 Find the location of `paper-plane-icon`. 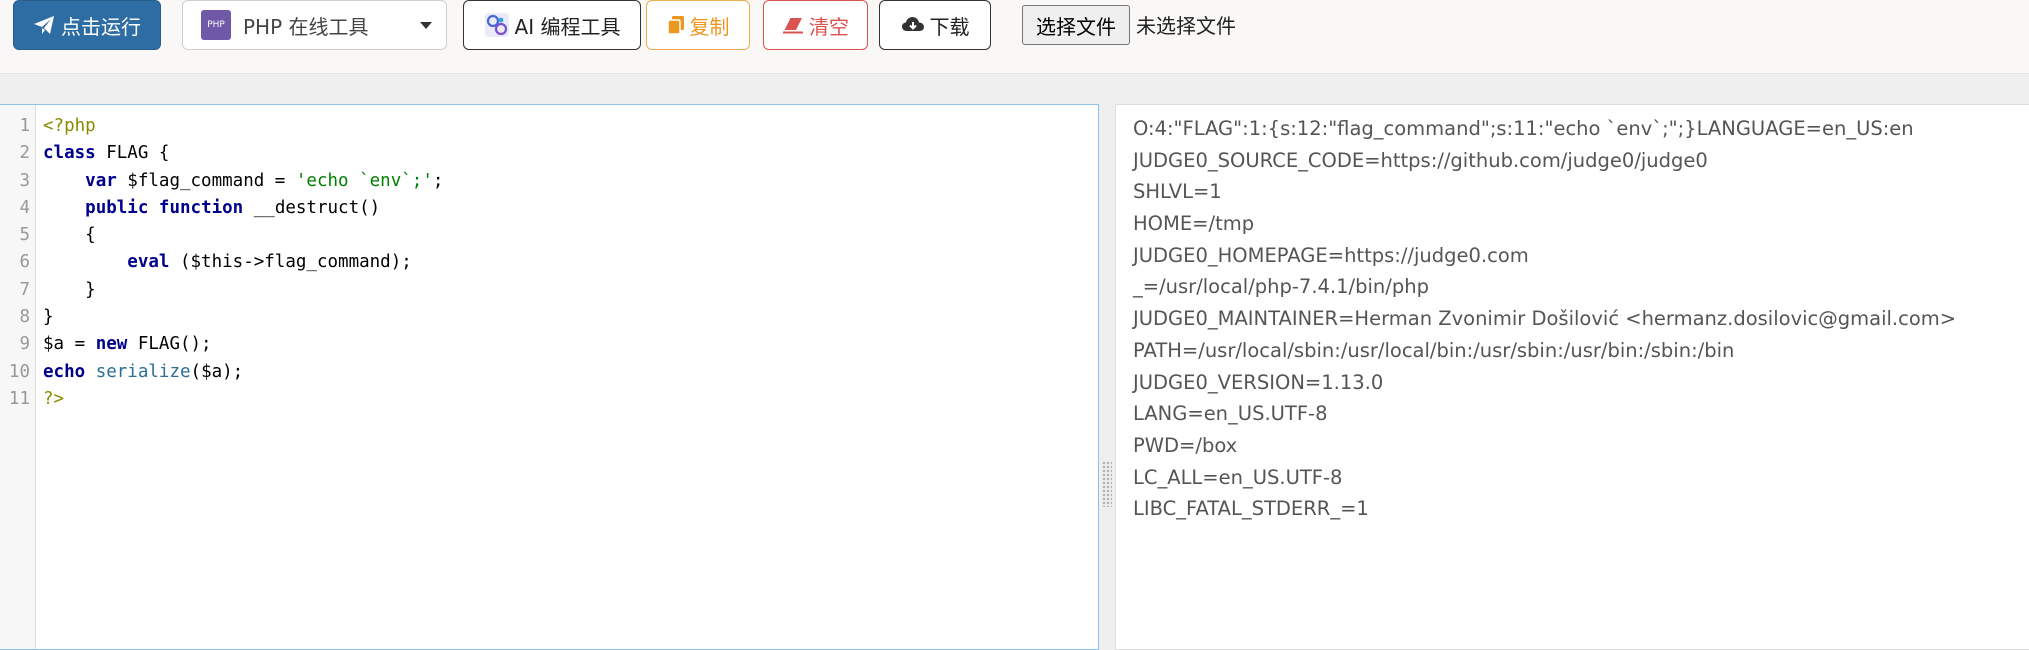

paper-plane-icon is located at coordinates (44, 25).